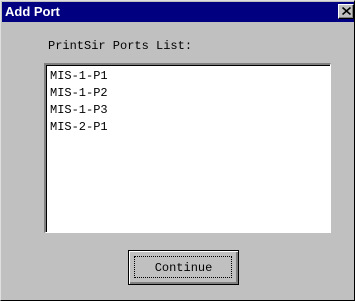  I want to click on window-title: Add Port, so click(32, 11).